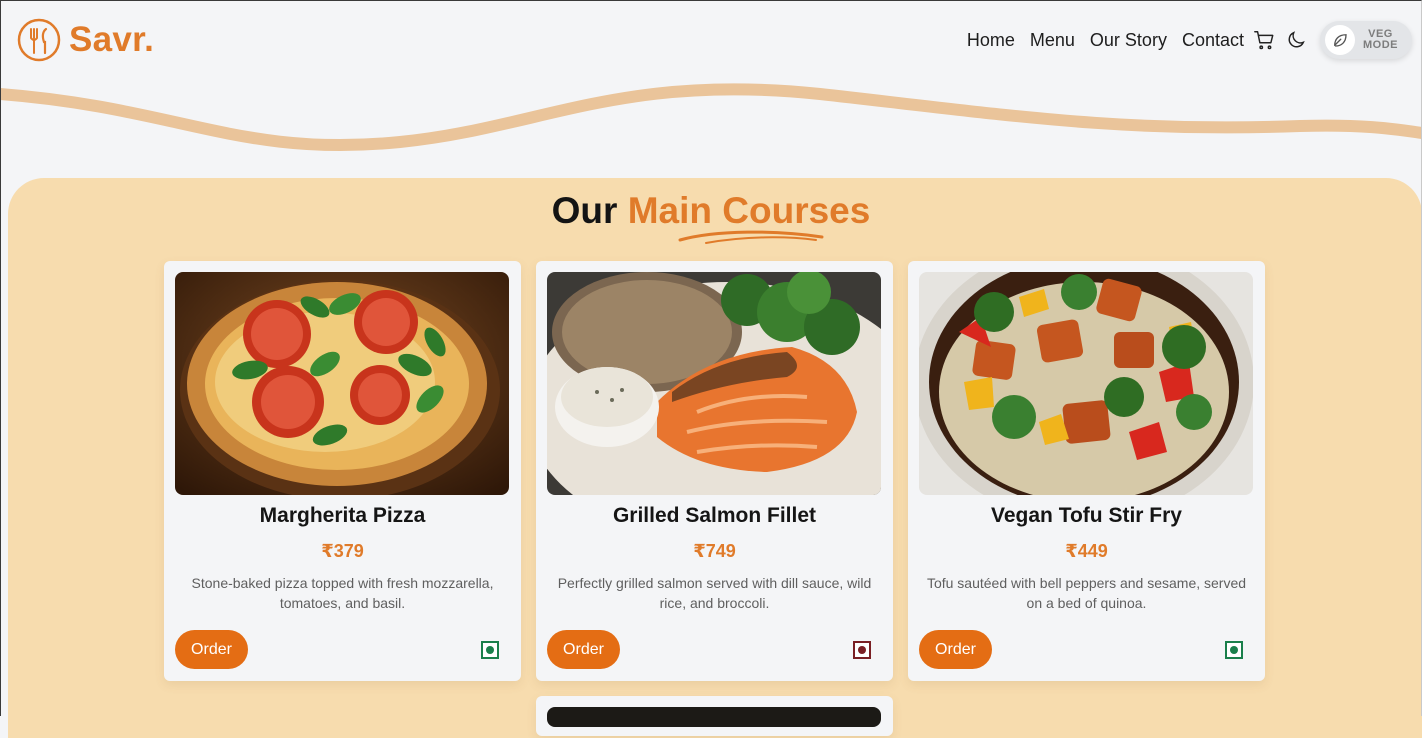 The width and height of the screenshot is (1422, 738). I want to click on cart-icon, so click(1264, 40).